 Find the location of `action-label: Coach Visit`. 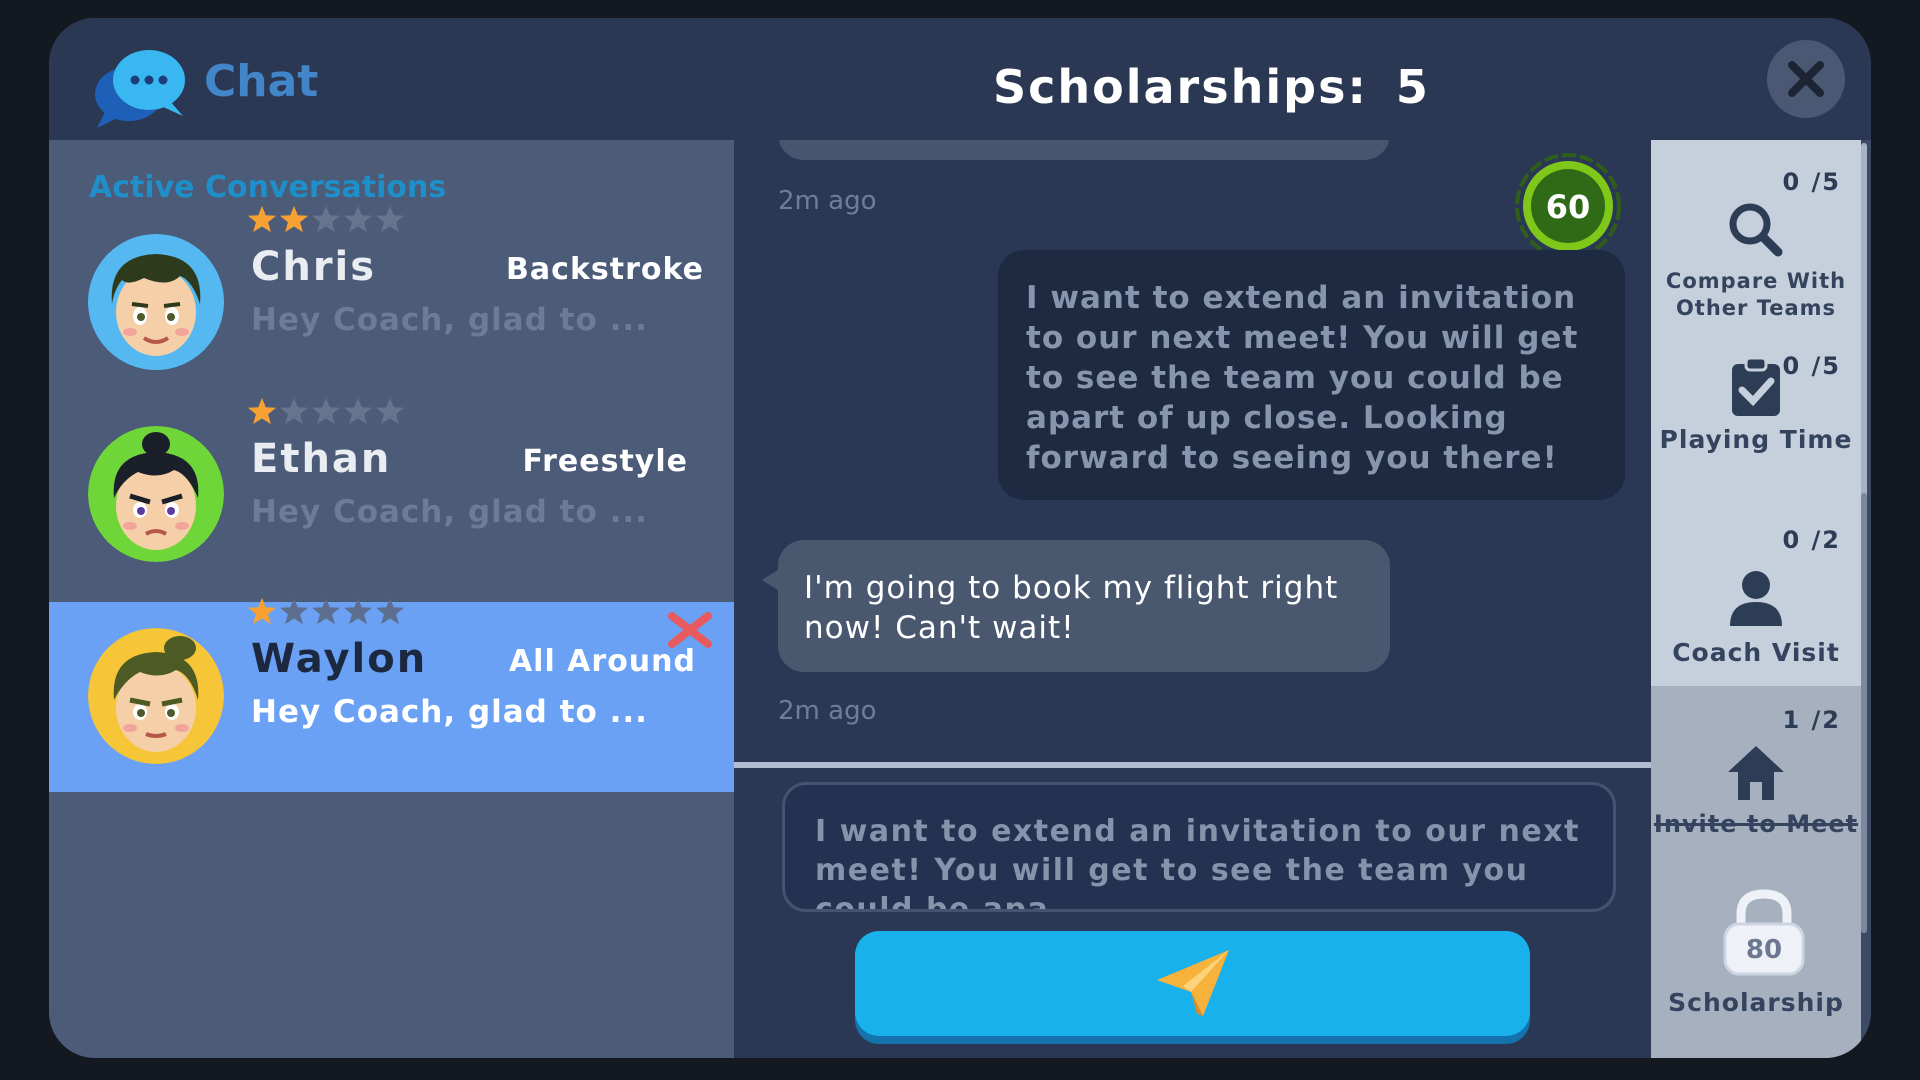

action-label: Coach Visit is located at coordinates (1756, 652).